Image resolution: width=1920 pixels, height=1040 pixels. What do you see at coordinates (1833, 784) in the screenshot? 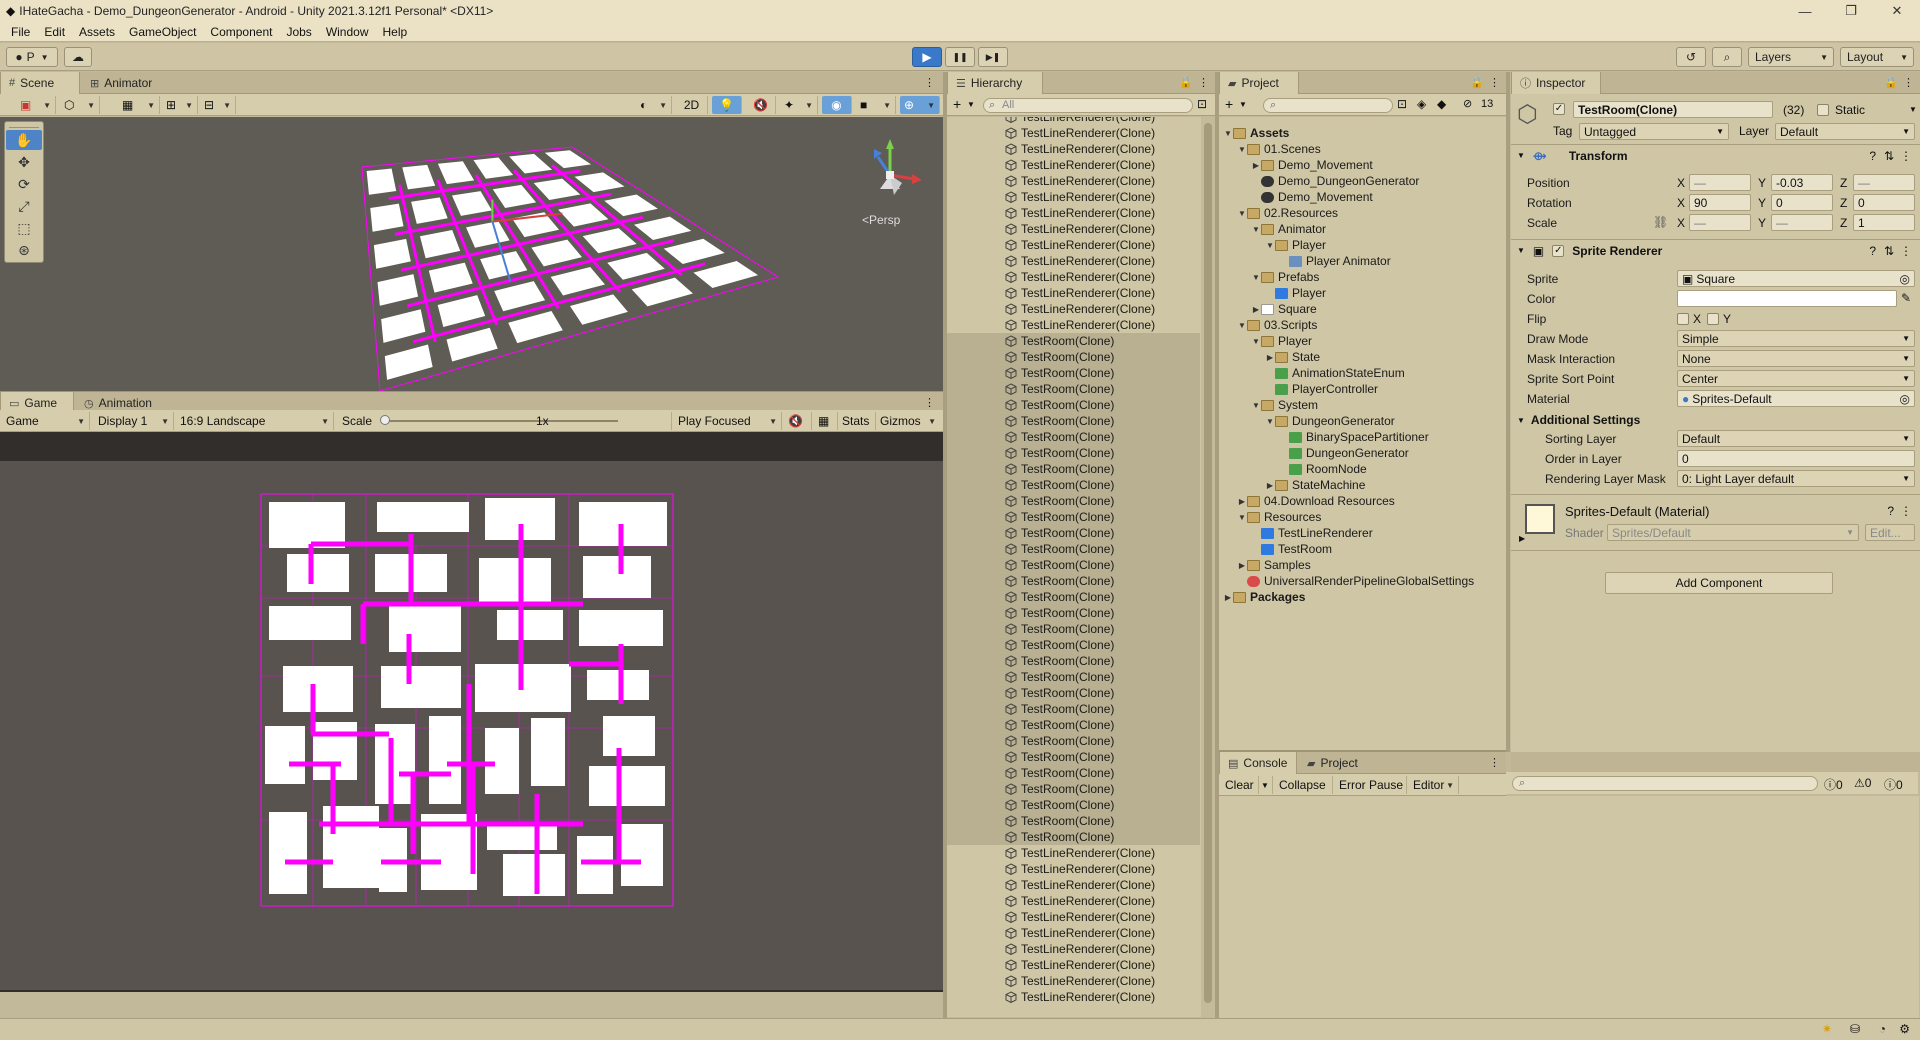
I see `info-count-toggle: ⓘ0` at bounding box center [1833, 784].